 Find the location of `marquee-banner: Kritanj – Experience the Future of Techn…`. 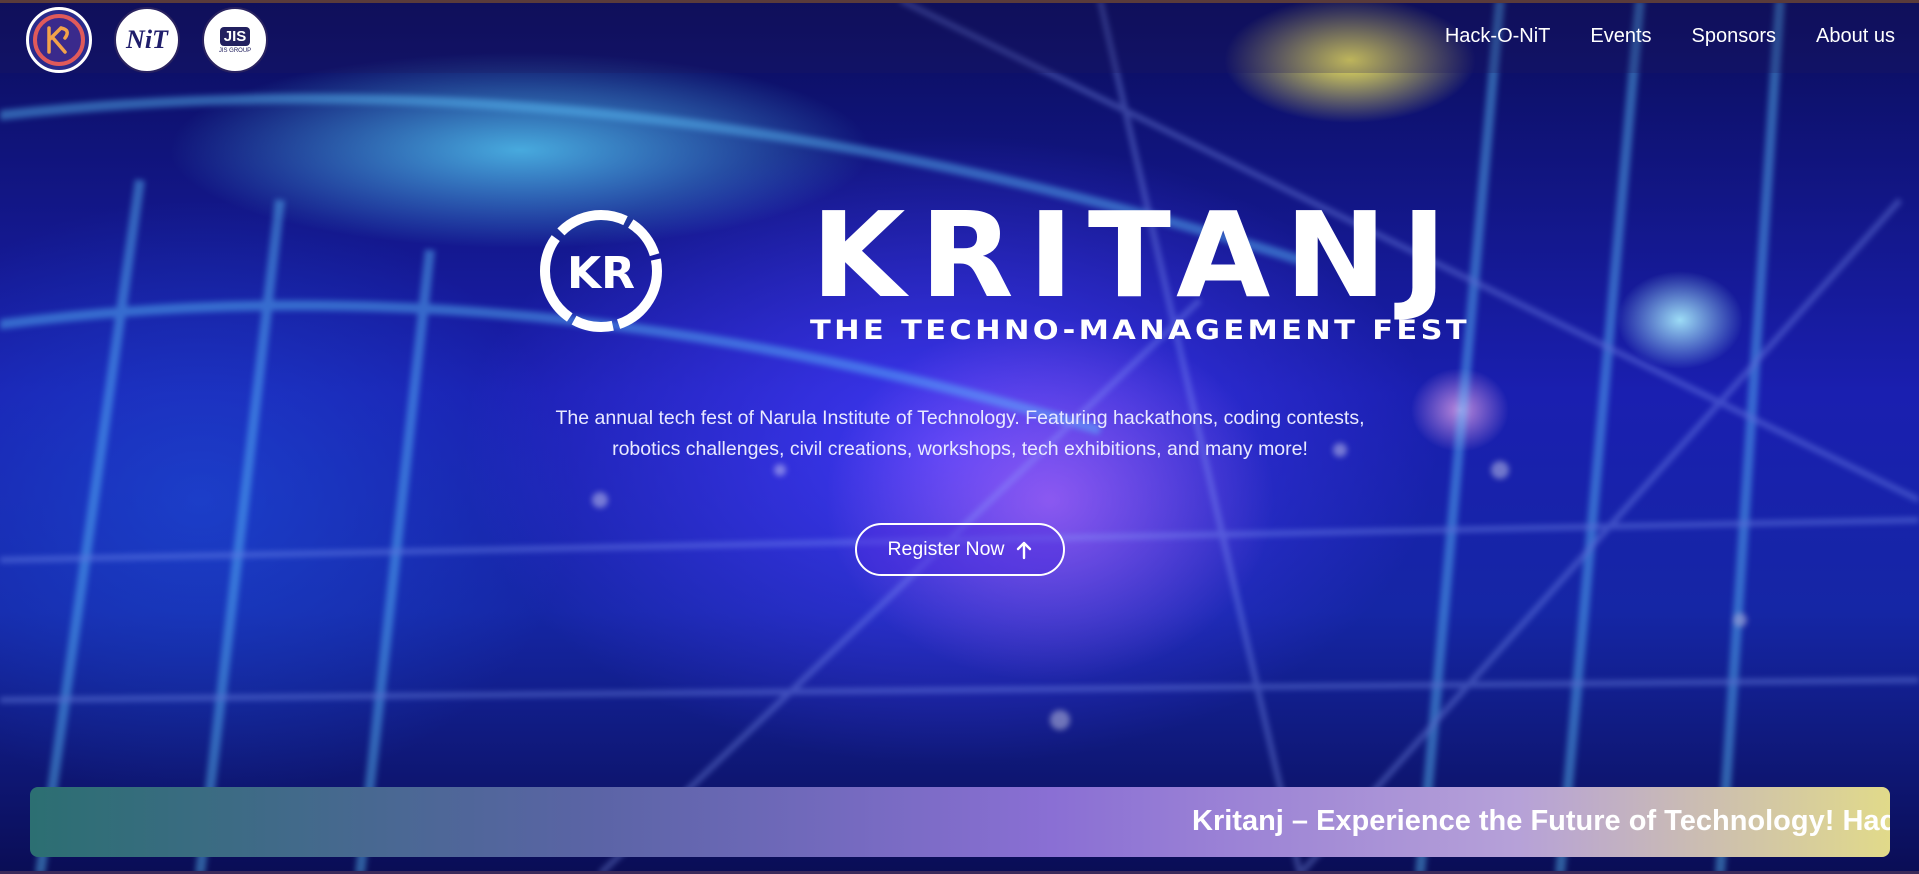

marquee-banner: Kritanj – Experience the Future of Techn… is located at coordinates (960, 822).